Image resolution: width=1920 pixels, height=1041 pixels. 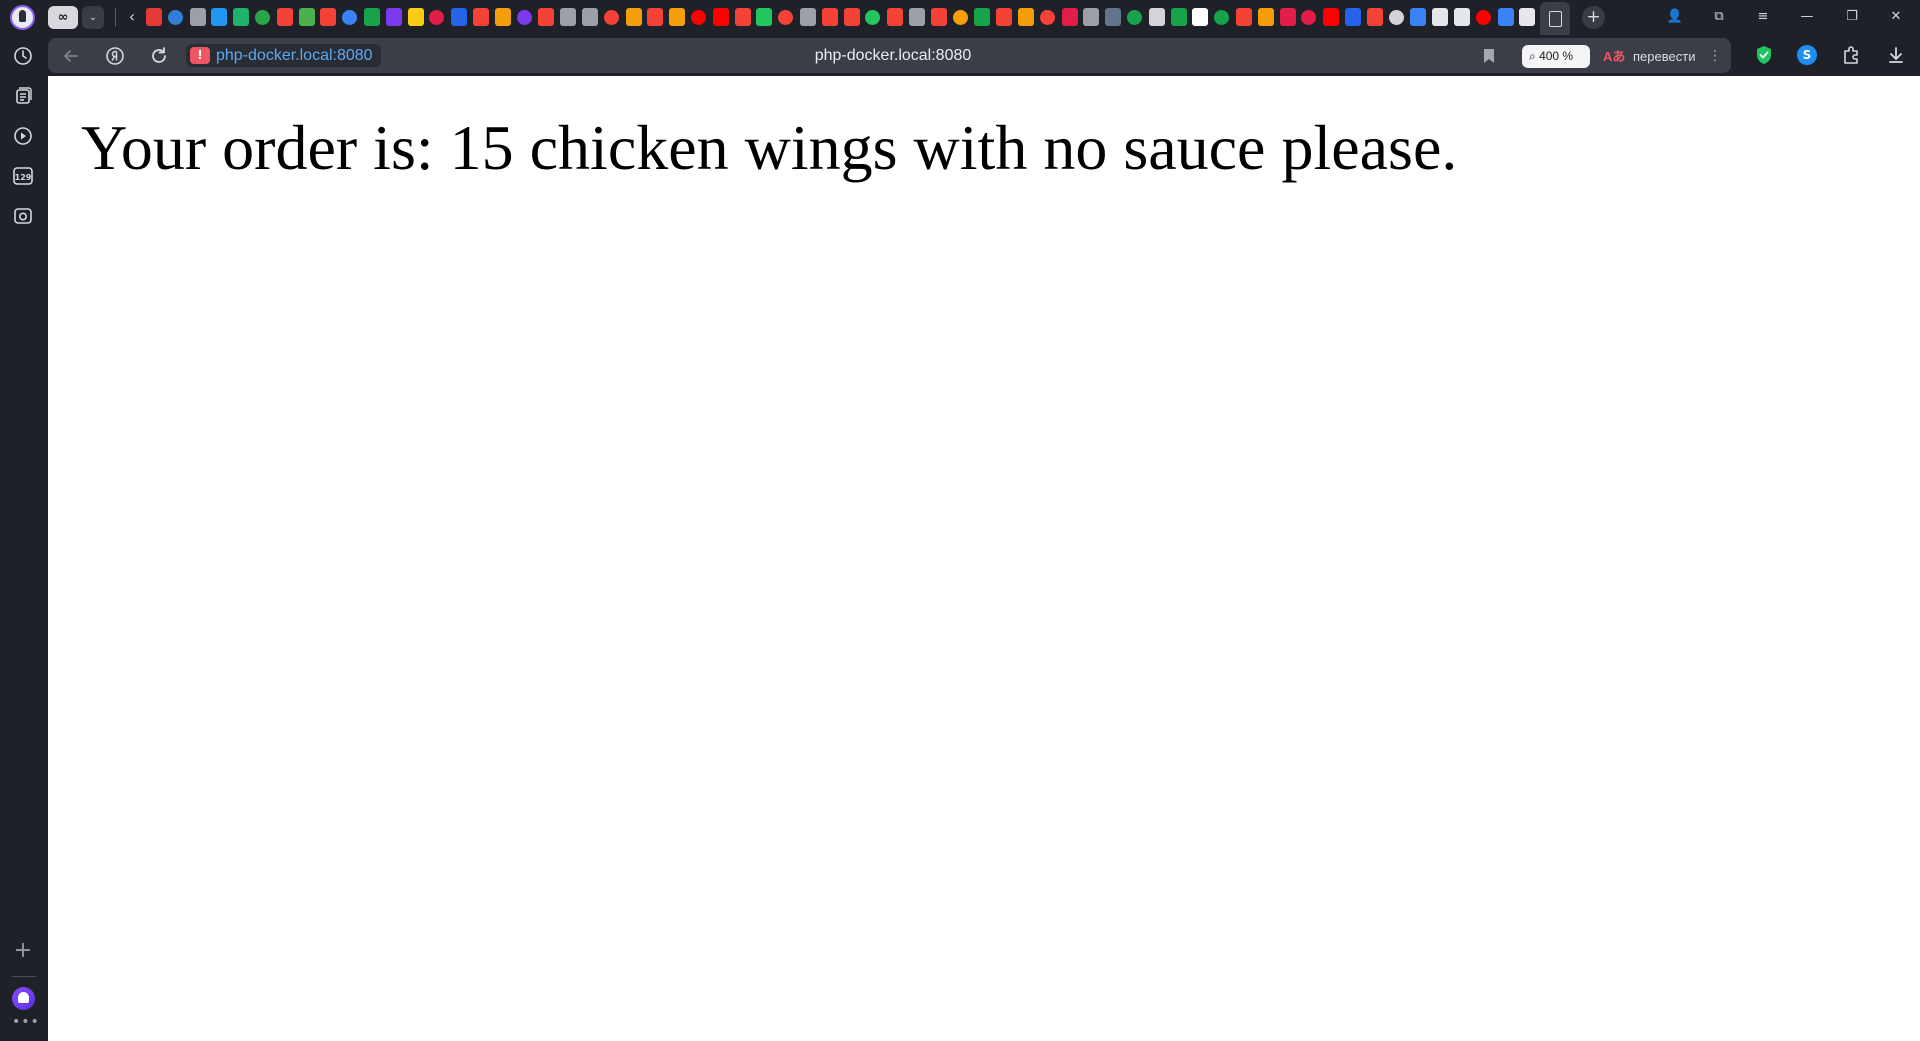 What do you see at coordinates (23, 56) in the screenshot?
I see `history-icon` at bounding box center [23, 56].